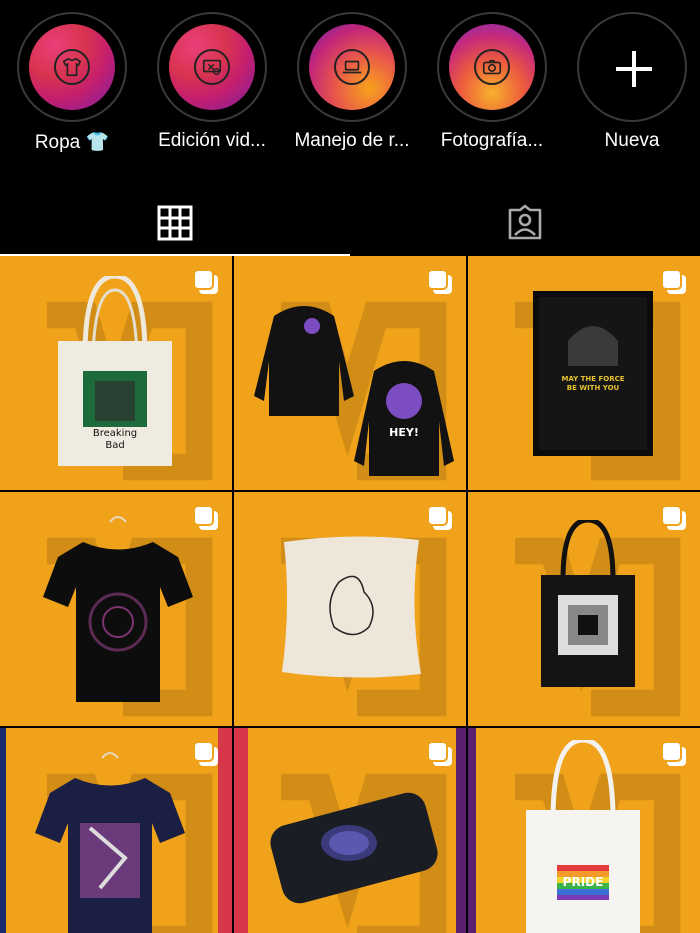 This screenshot has width=700, height=933. What do you see at coordinates (593, 388) in the screenshot?
I see `svg-text: BE WITH YOU` at bounding box center [593, 388].